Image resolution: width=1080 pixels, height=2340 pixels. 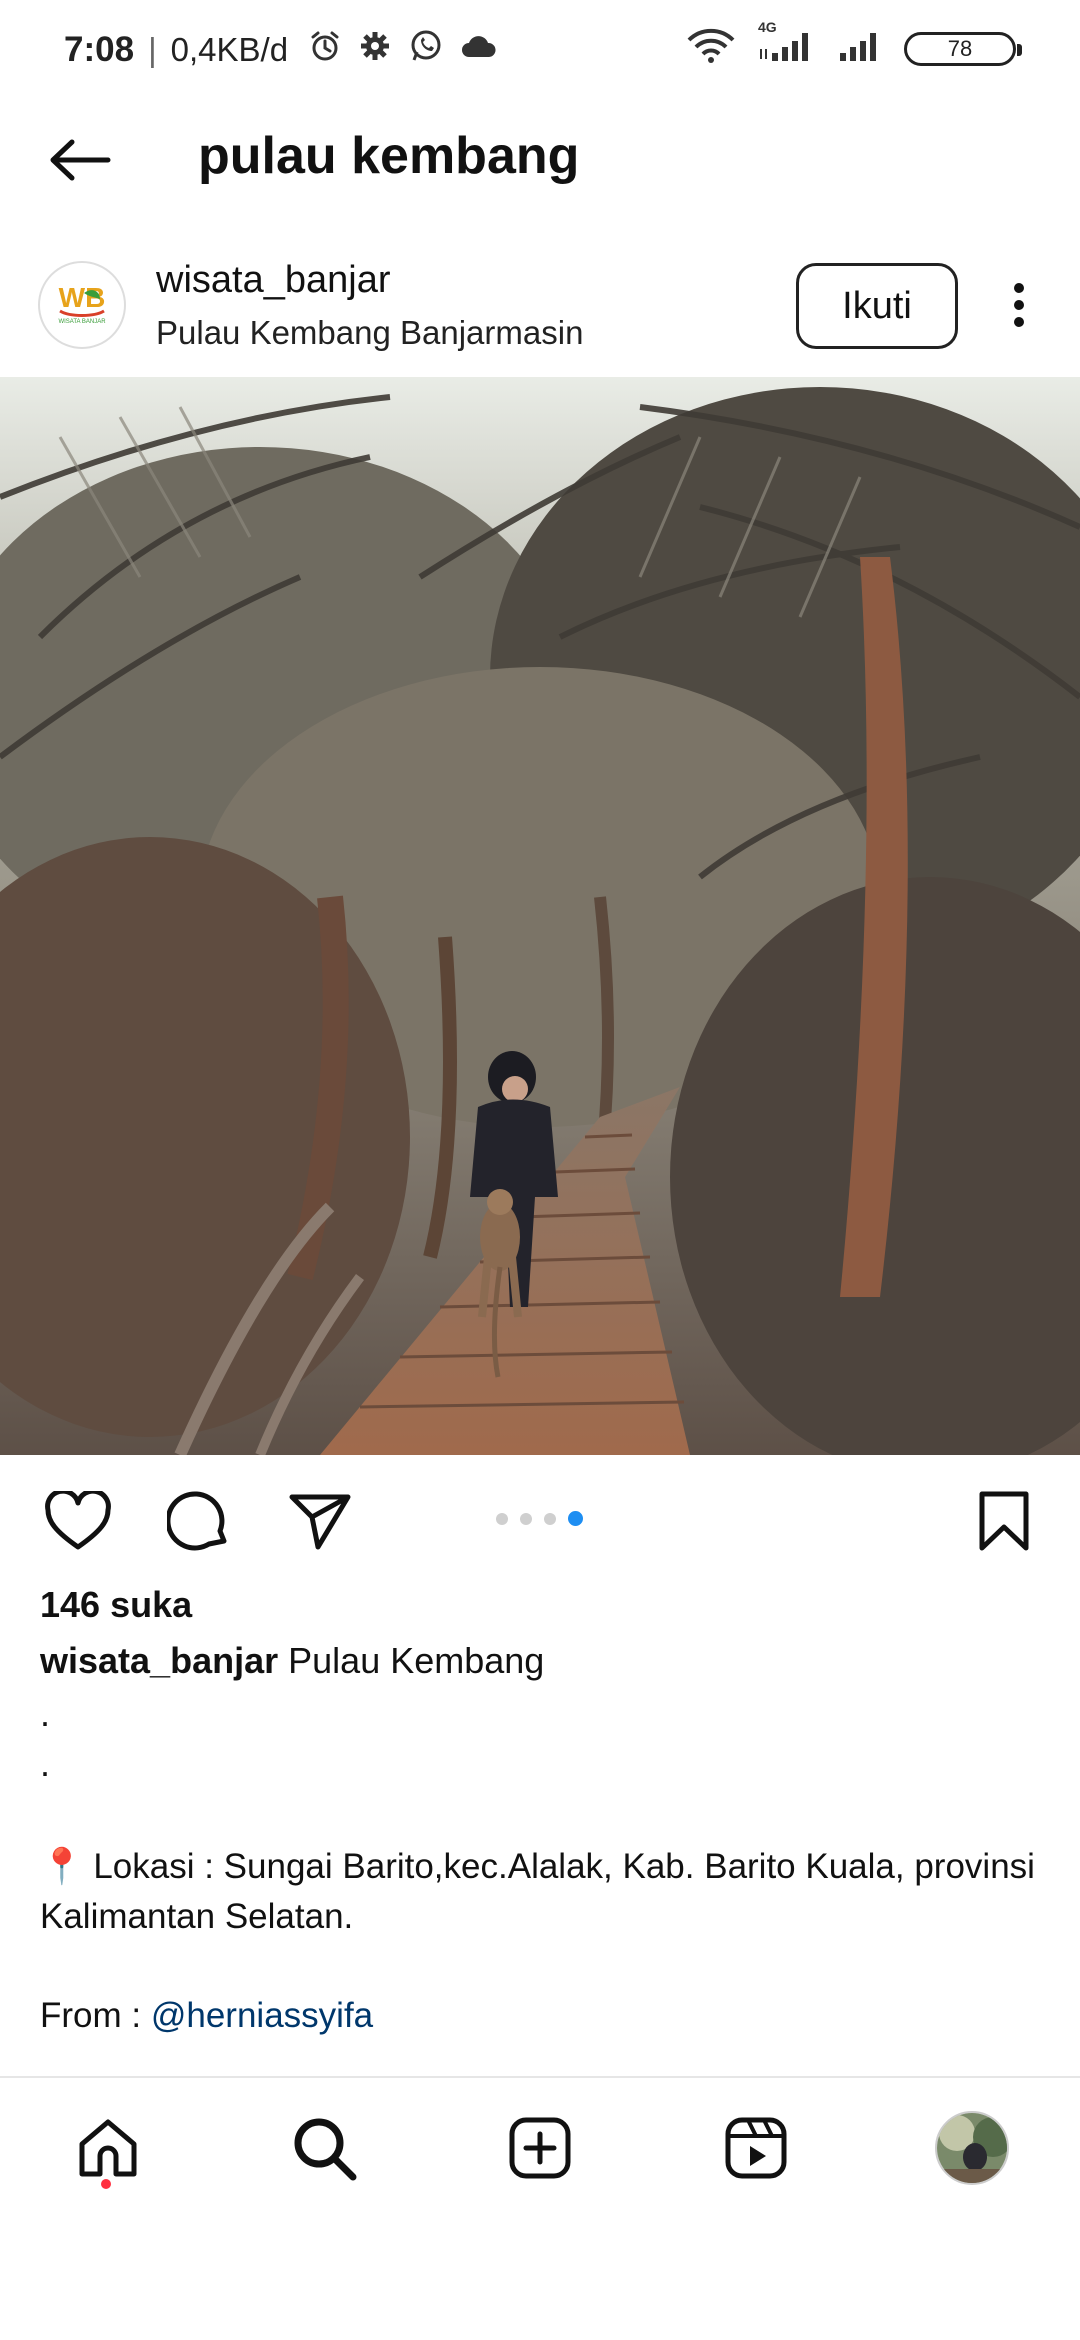 I want to click on wisata-banjar-logo-icon: WB WISATA BANJAR, so click(x=82, y=305).